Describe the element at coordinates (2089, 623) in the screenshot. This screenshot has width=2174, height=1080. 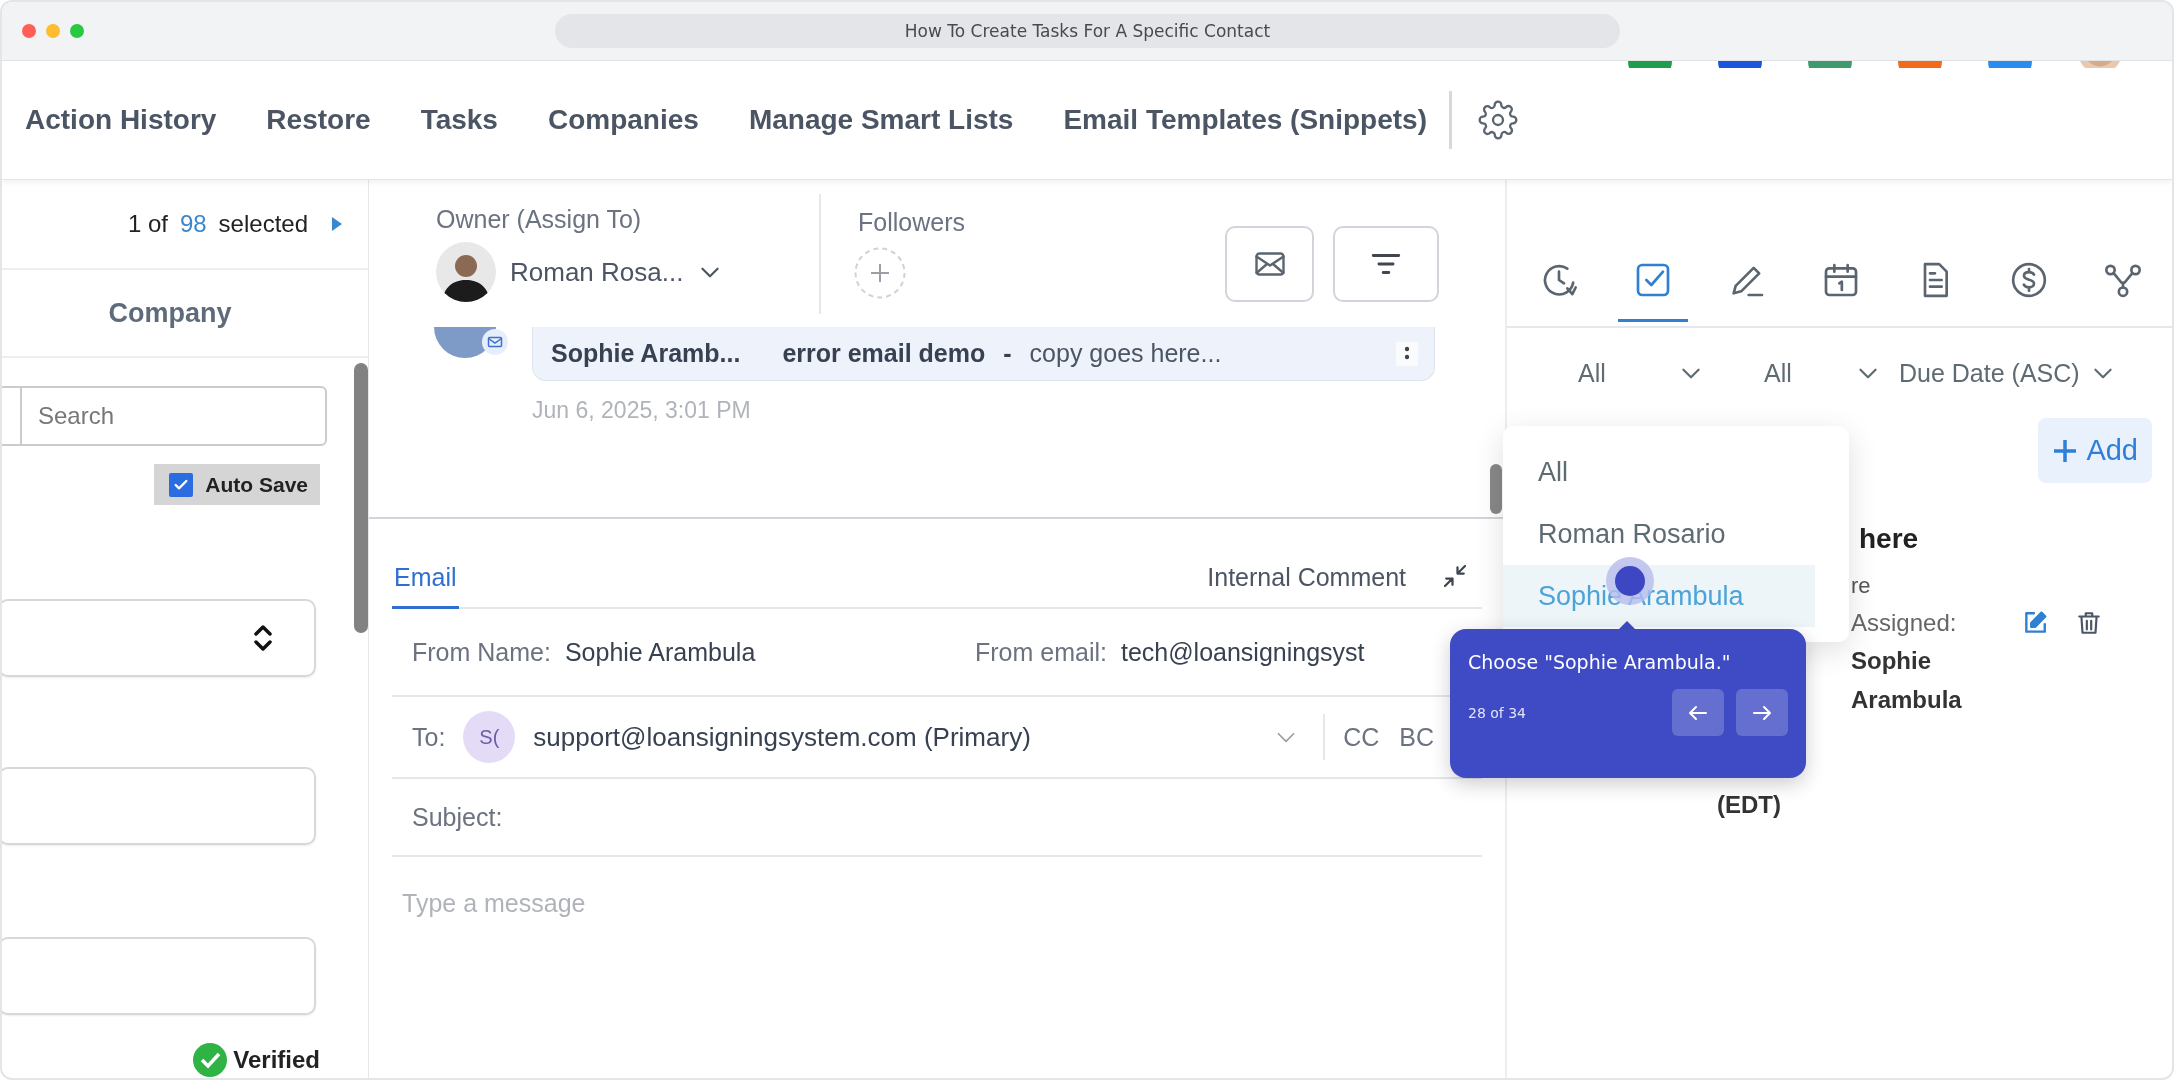
I see `trash-icon` at that location.